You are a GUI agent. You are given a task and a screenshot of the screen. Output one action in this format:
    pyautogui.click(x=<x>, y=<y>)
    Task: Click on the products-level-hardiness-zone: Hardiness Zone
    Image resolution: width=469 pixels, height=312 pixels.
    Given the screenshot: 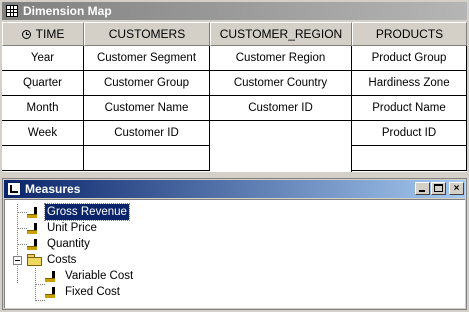 What is the action you would take?
    pyautogui.click(x=409, y=83)
    